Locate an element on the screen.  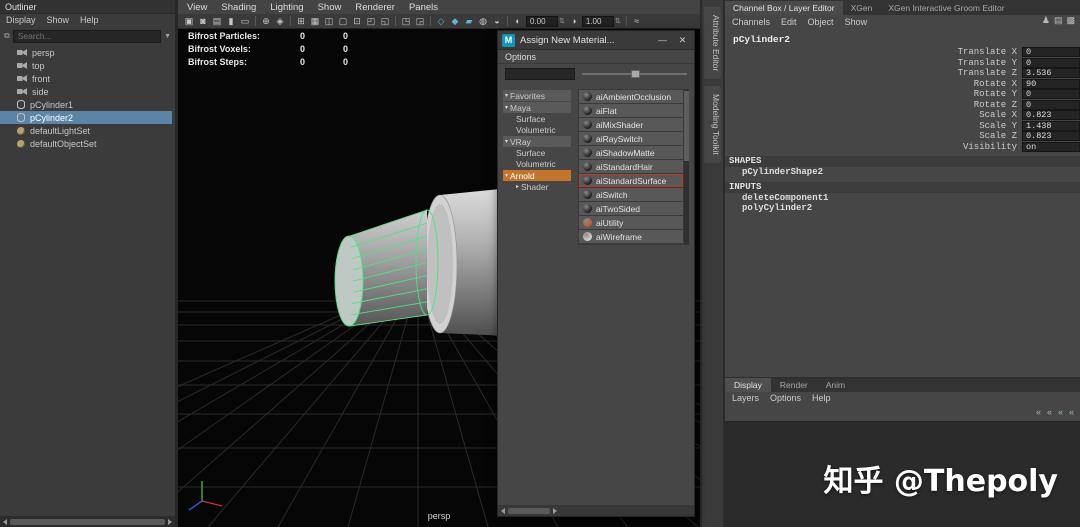
layereditor-menu-help: Help is located at coordinates (821, 398).